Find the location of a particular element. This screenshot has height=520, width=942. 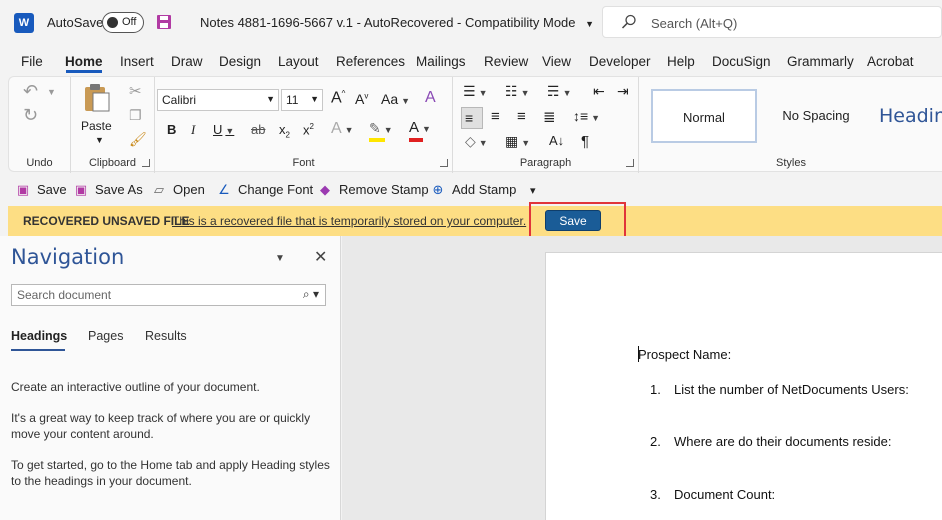

justify-icon: ≣ is located at coordinates (549, 117).